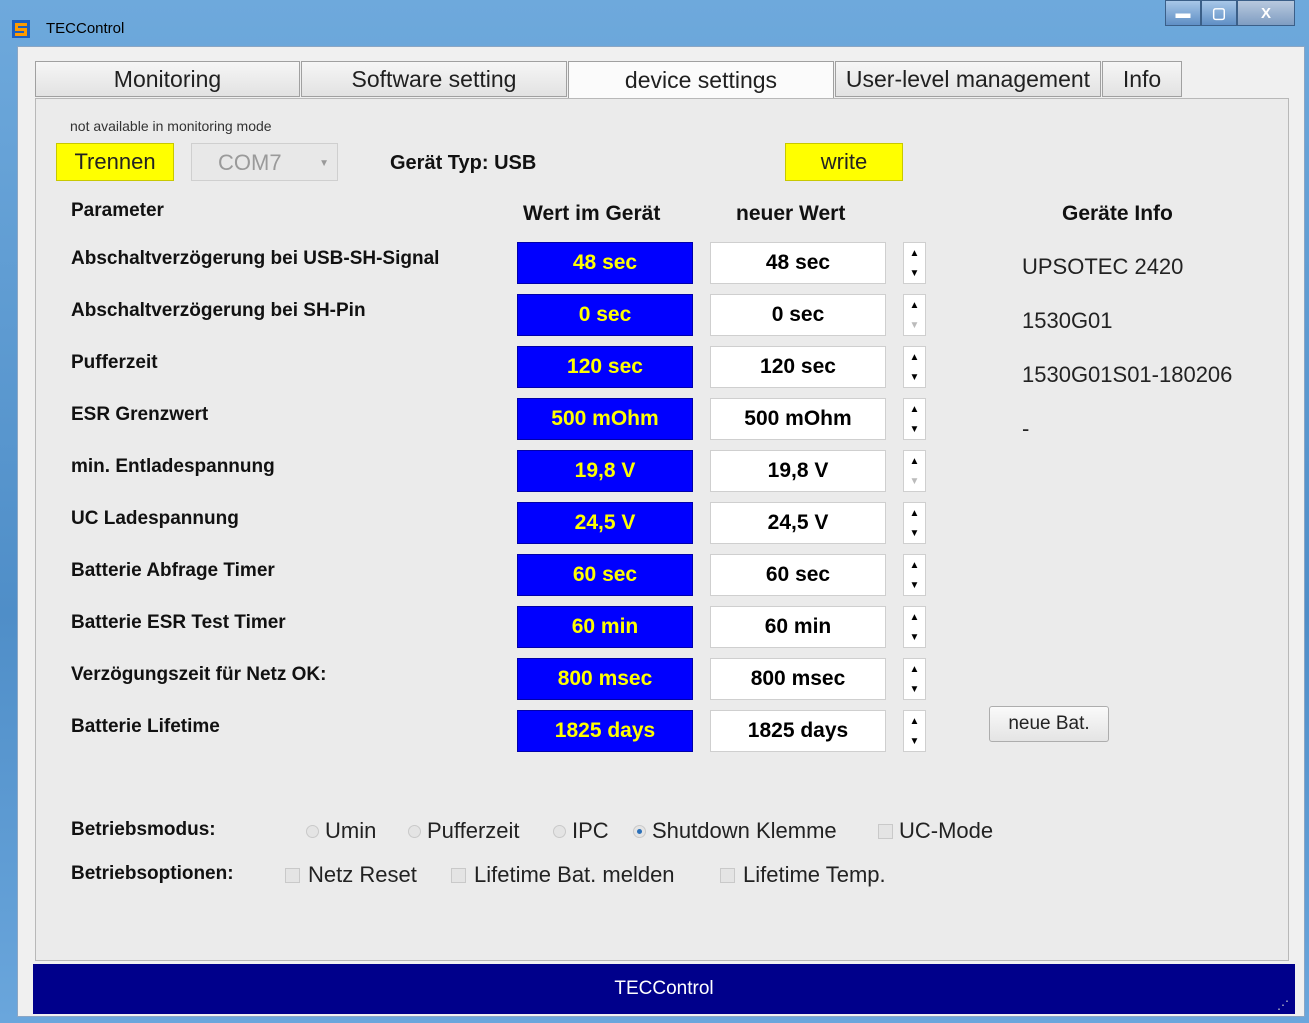 The width and height of the screenshot is (1309, 1023). I want to click on mode-radio-ipc: IPC, so click(581, 831).